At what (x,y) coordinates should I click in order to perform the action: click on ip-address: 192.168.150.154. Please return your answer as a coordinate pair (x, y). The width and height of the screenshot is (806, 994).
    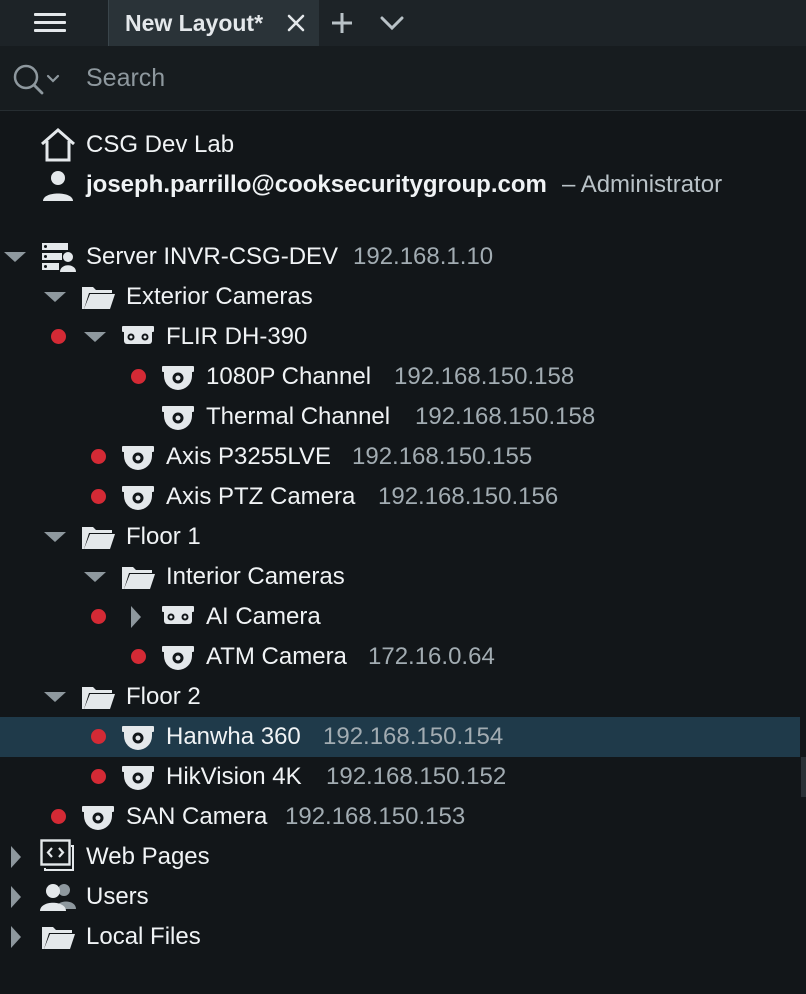
    Looking at the image, I should click on (413, 736).